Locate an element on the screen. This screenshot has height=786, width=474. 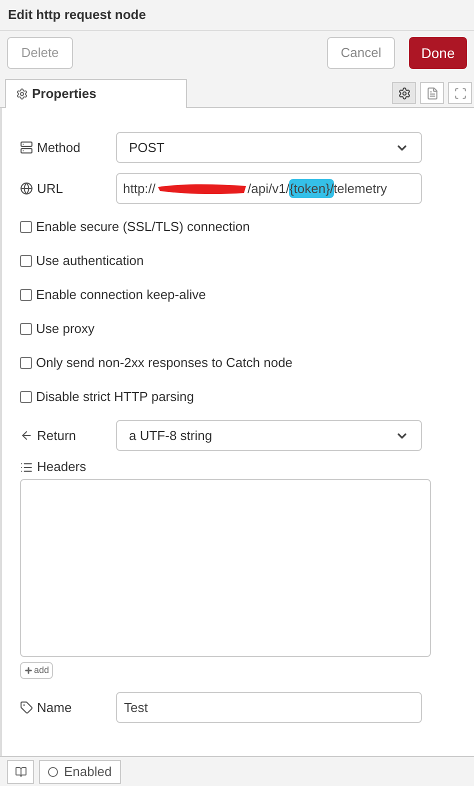
field-label: Method is located at coordinates (58, 147).